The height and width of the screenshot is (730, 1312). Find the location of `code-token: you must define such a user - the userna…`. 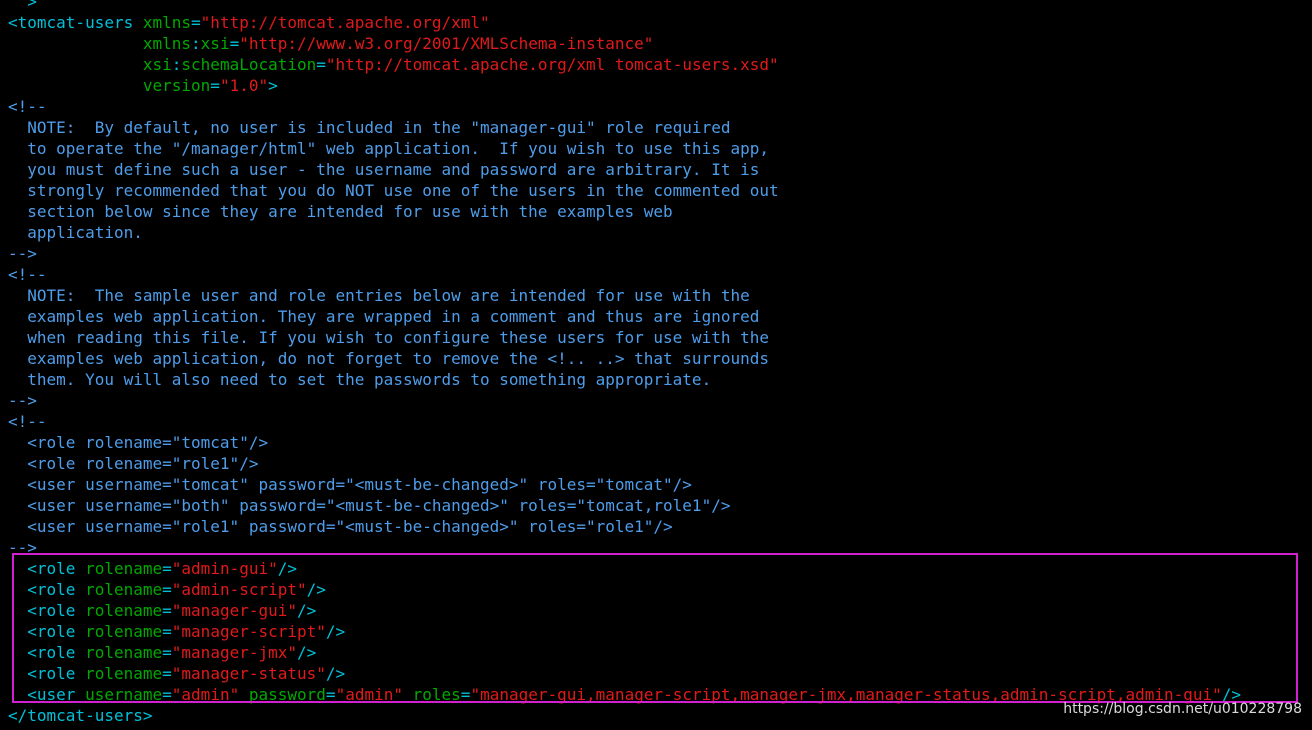

code-token: you must define such a user - the userna… is located at coordinates (384, 169).